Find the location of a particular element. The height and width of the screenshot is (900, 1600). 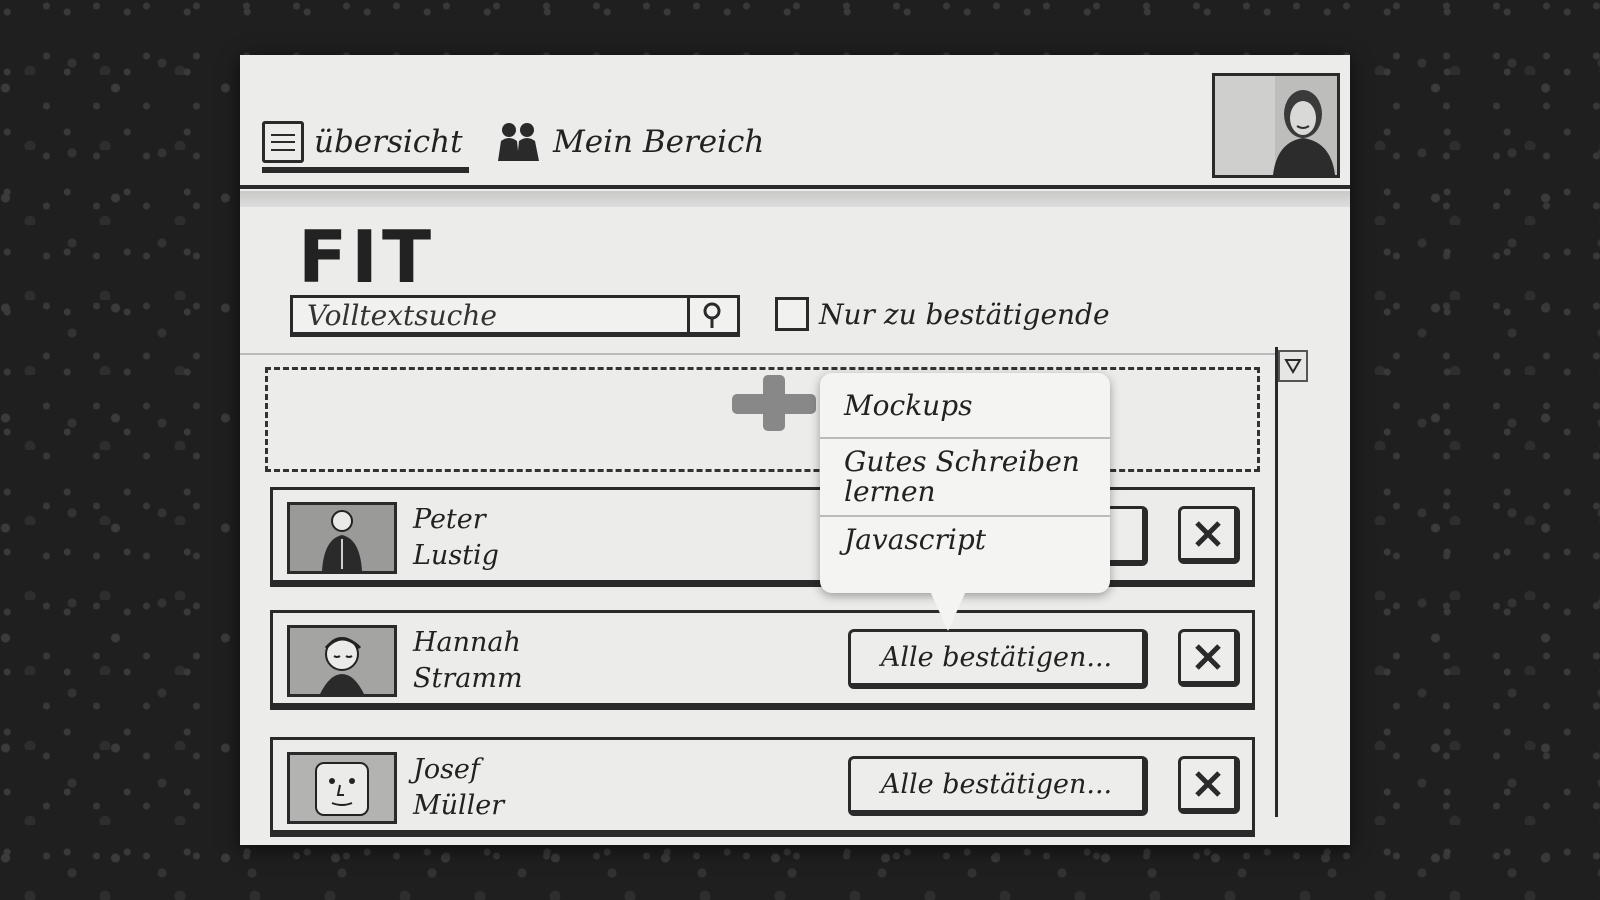

search-icon is located at coordinates (711, 315).